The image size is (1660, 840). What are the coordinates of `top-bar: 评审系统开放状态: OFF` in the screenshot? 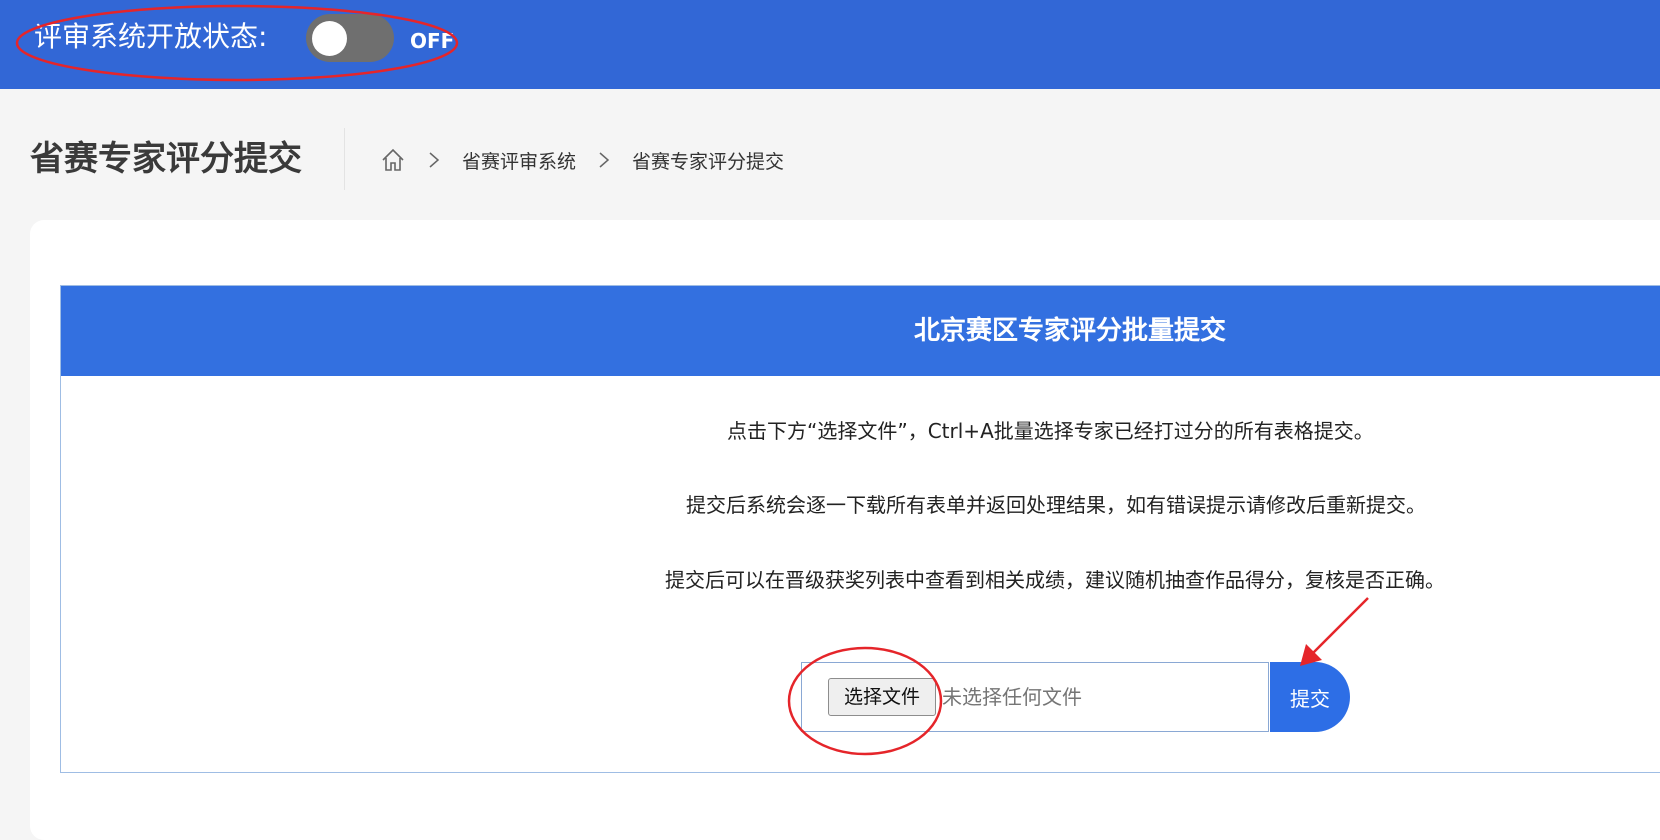 It's located at (830, 44).